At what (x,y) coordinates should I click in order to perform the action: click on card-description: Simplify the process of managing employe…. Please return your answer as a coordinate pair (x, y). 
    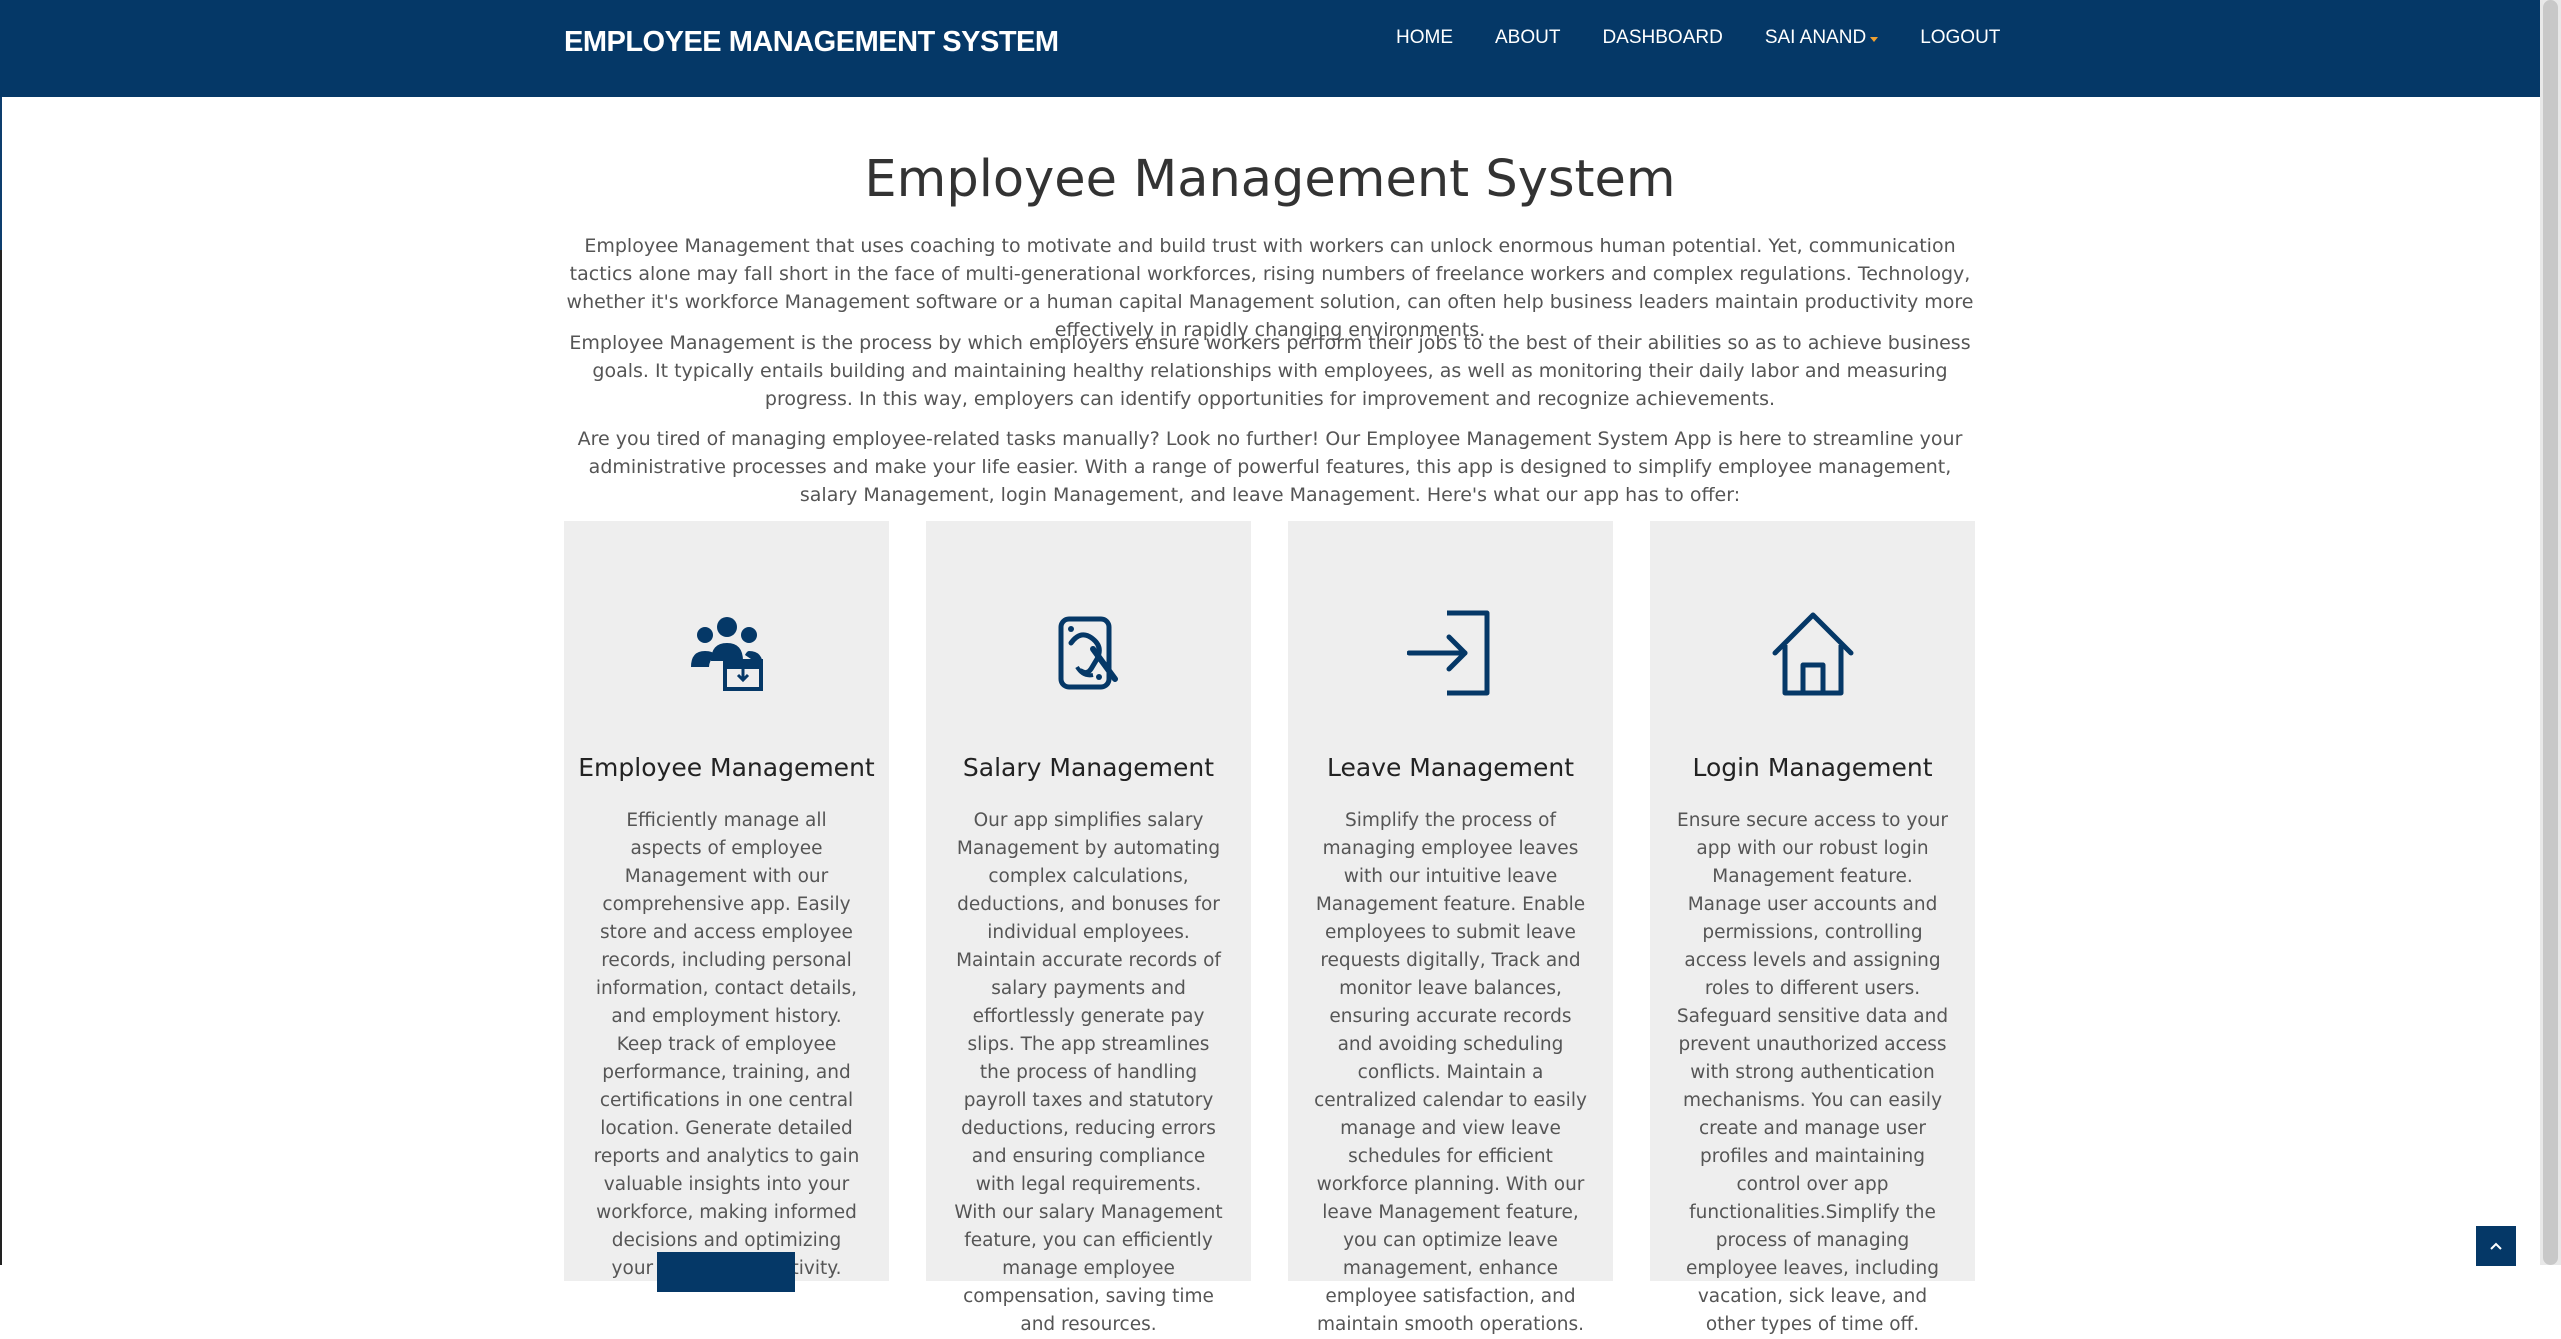
    Looking at the image, I should click on (1450, 1072).